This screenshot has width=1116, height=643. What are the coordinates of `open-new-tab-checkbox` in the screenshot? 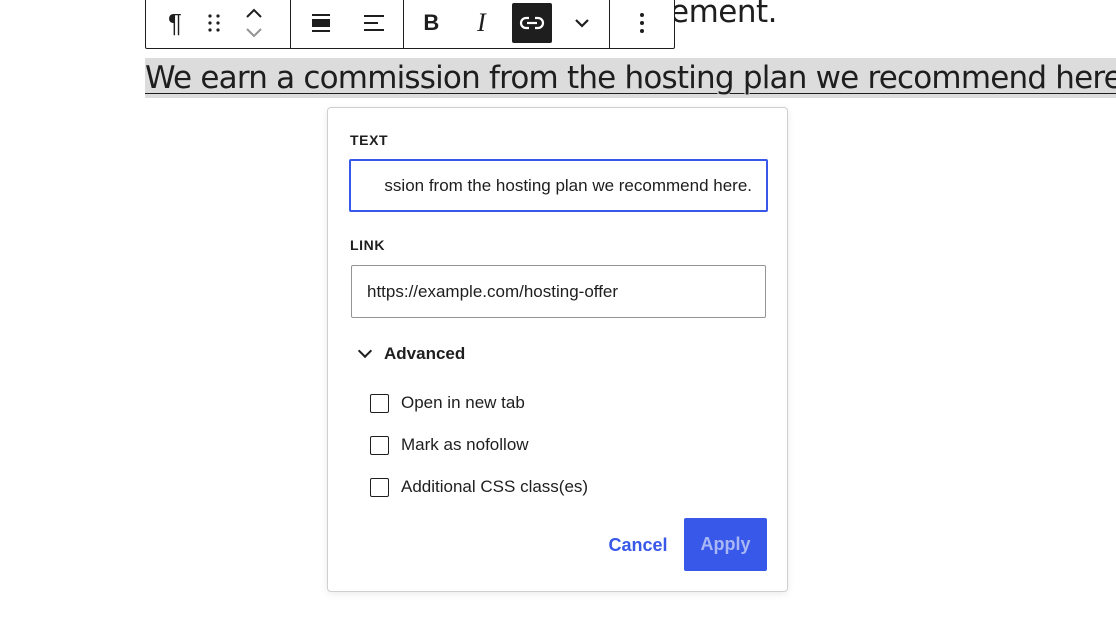 It's located at (379, 403).